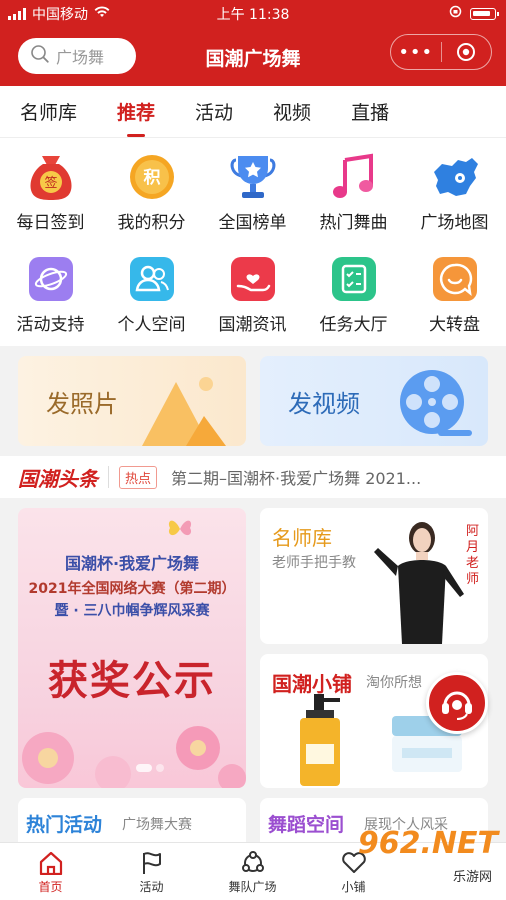 The height and width of the screenshot is (900, 506). Describe the element at coordinates (484, 13) in the screenshot. I see `battery-icon` at that location.